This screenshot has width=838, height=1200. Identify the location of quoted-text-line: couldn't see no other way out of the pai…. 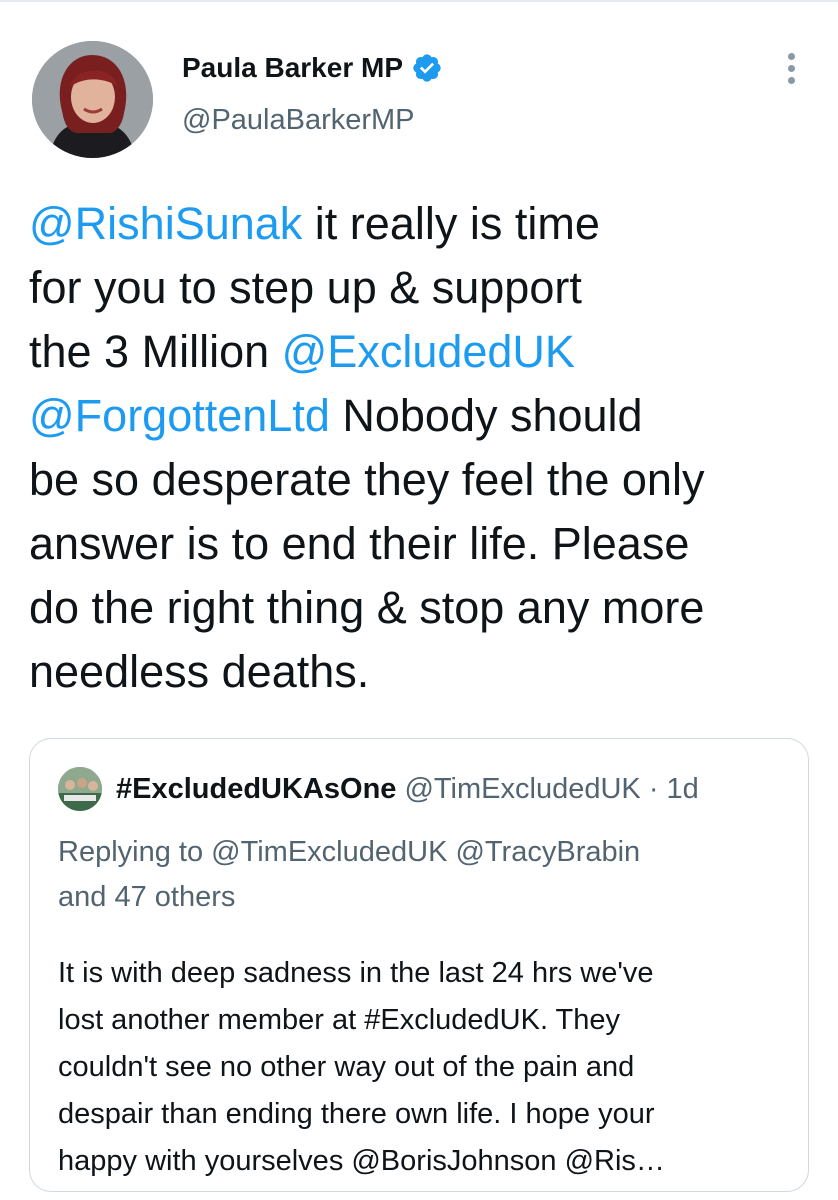
(346, 1067).